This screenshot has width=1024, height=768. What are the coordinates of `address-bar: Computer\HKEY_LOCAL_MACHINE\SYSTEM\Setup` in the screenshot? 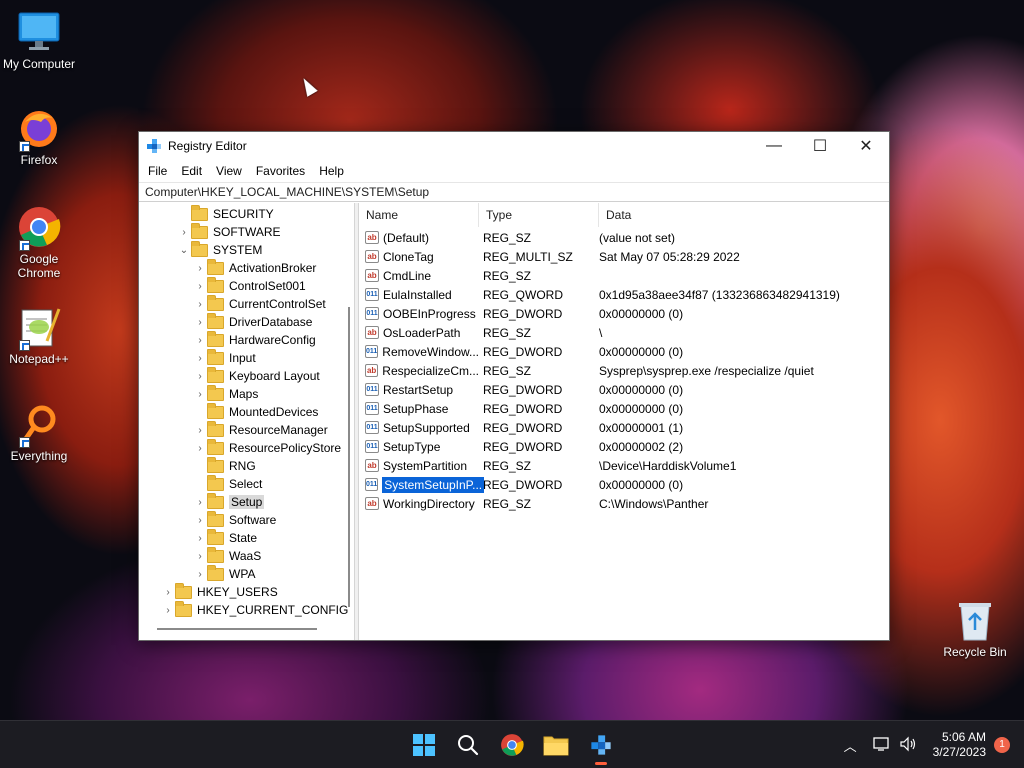 It's located at (514, 192).